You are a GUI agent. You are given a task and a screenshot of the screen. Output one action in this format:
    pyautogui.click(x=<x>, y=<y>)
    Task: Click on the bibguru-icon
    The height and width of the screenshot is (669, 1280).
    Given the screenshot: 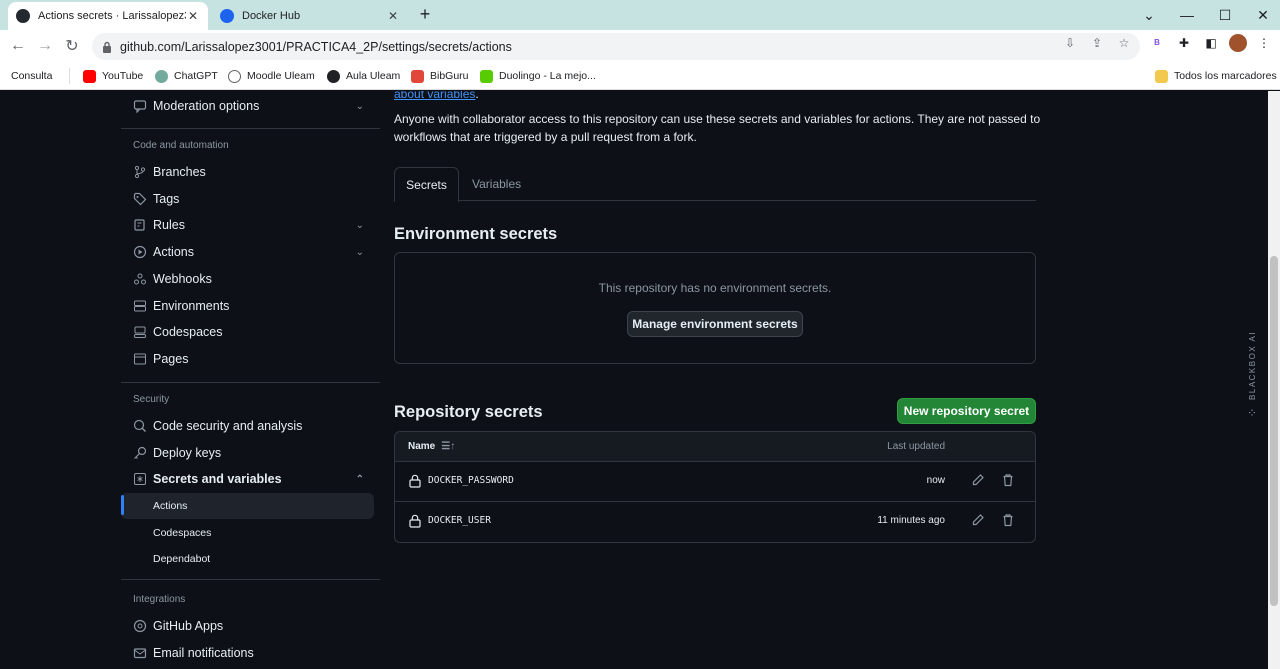 What is the action you would take?
    pyautogui.click(x=417, y=76)
    